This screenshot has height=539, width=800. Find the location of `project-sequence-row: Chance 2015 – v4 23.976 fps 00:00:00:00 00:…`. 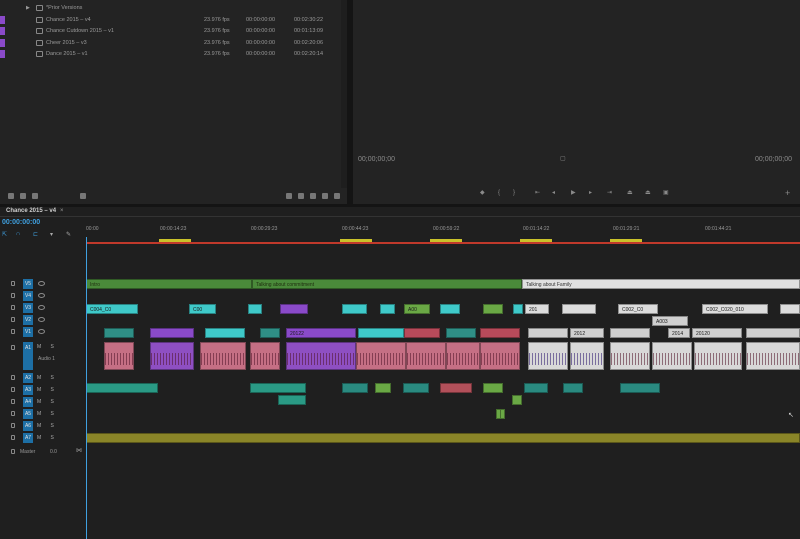

project-sequence-row: Chance 2015 – v4 23.976 fps 00:00:00:00 00:… is located at coordinates (173, 20).